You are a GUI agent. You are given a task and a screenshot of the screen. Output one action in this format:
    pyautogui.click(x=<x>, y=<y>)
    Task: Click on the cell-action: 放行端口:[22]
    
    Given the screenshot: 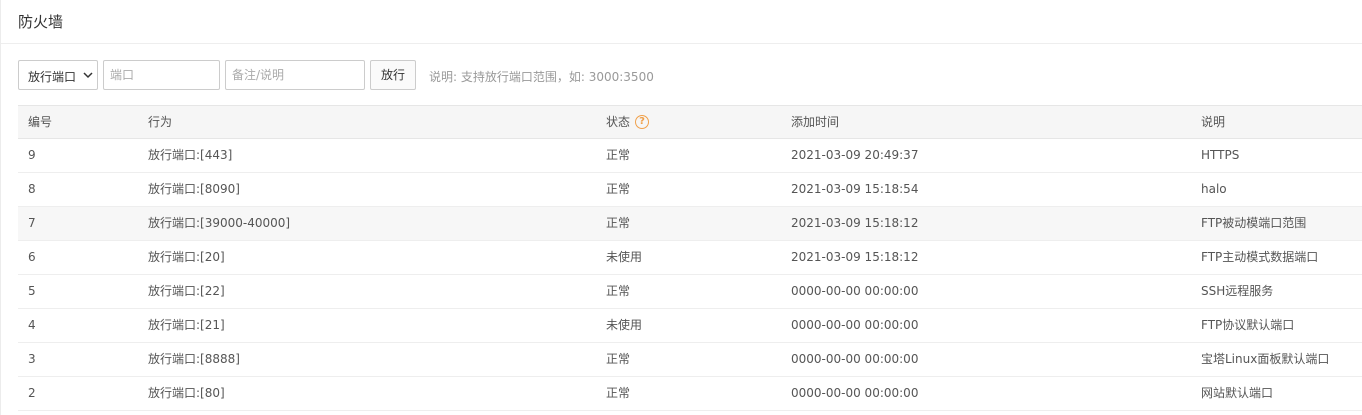 What is the action you would take?
    pyautogui.click(x=186, y=291)
    